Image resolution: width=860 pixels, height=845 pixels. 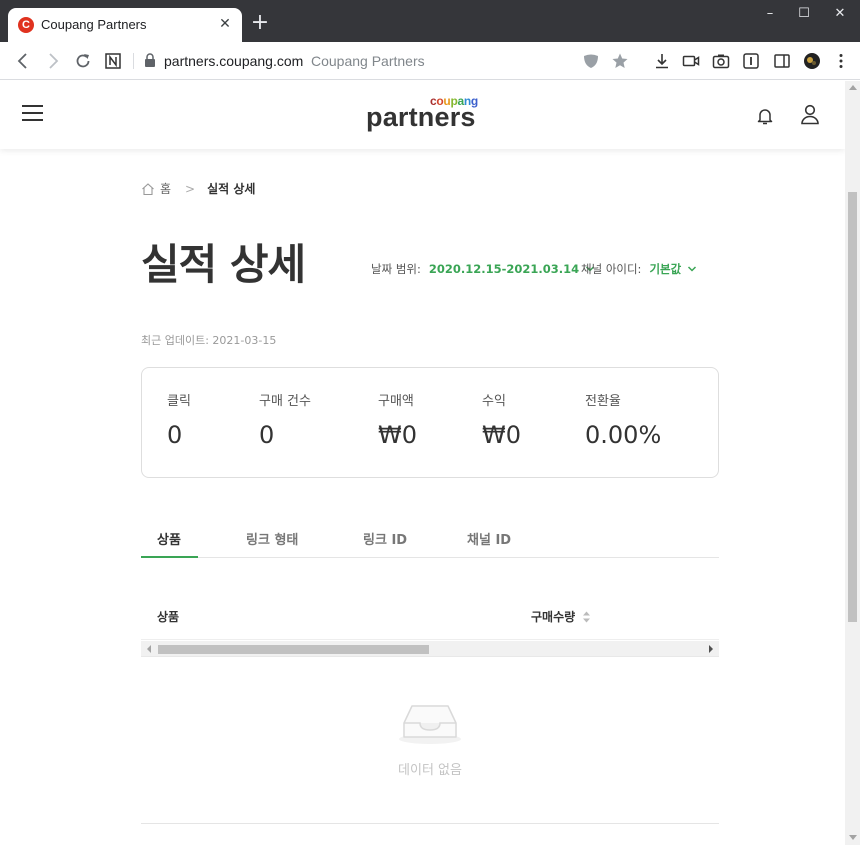 What do you see at coordinates (396, 269) in the screenshot?
I see `date-range-label: 날짜 범위:` at bounding box center [396, 269].